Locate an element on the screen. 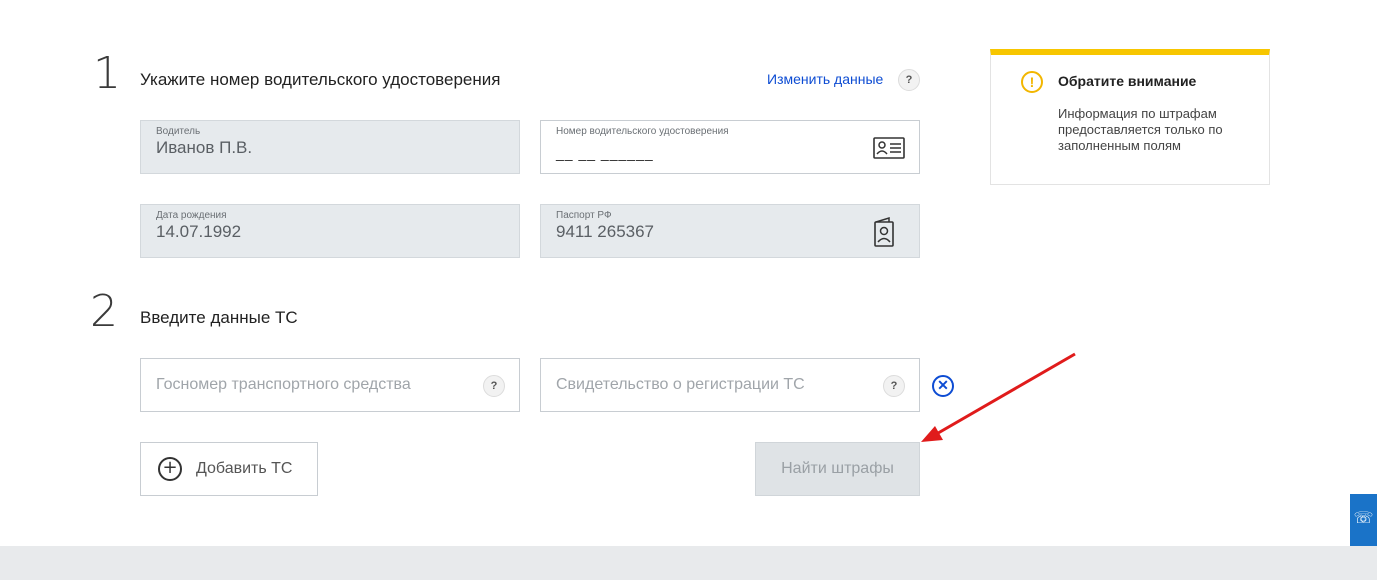 The width and height of the screenshot is (1377, 580). plate-number-placeholder: Госномер транспортного средства is located at coordinates (283, 384).